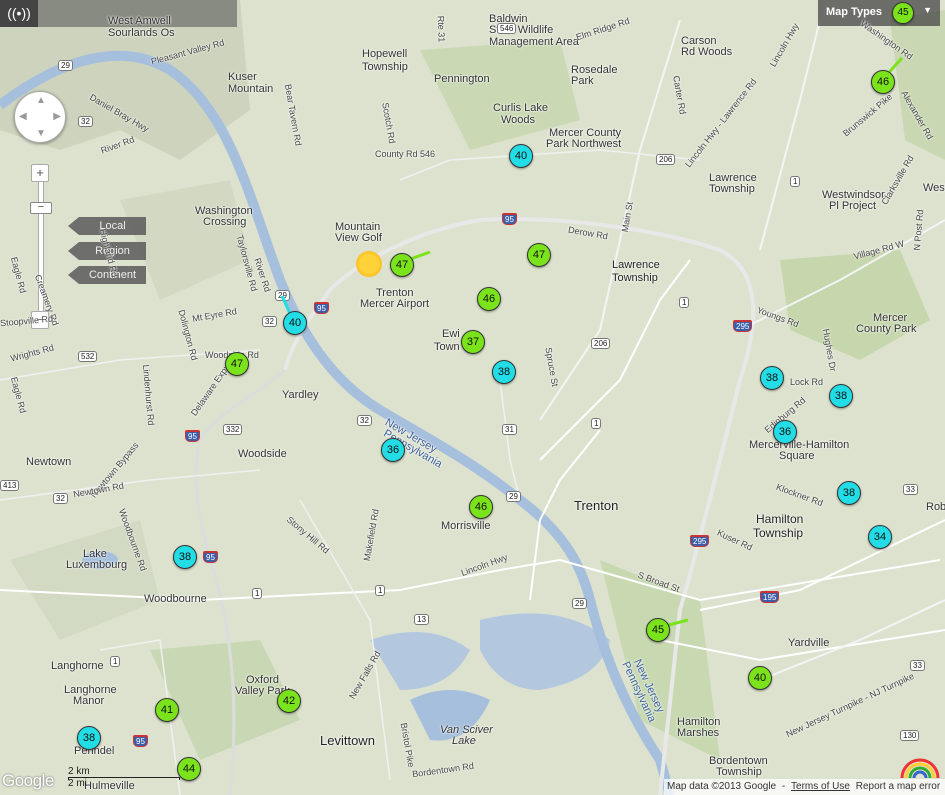 The image size is (945, 795). What do you see at coordinates (189, 769) in the screenshot?
I see `temperature-marker: 44` at bounding box center [189, 769].